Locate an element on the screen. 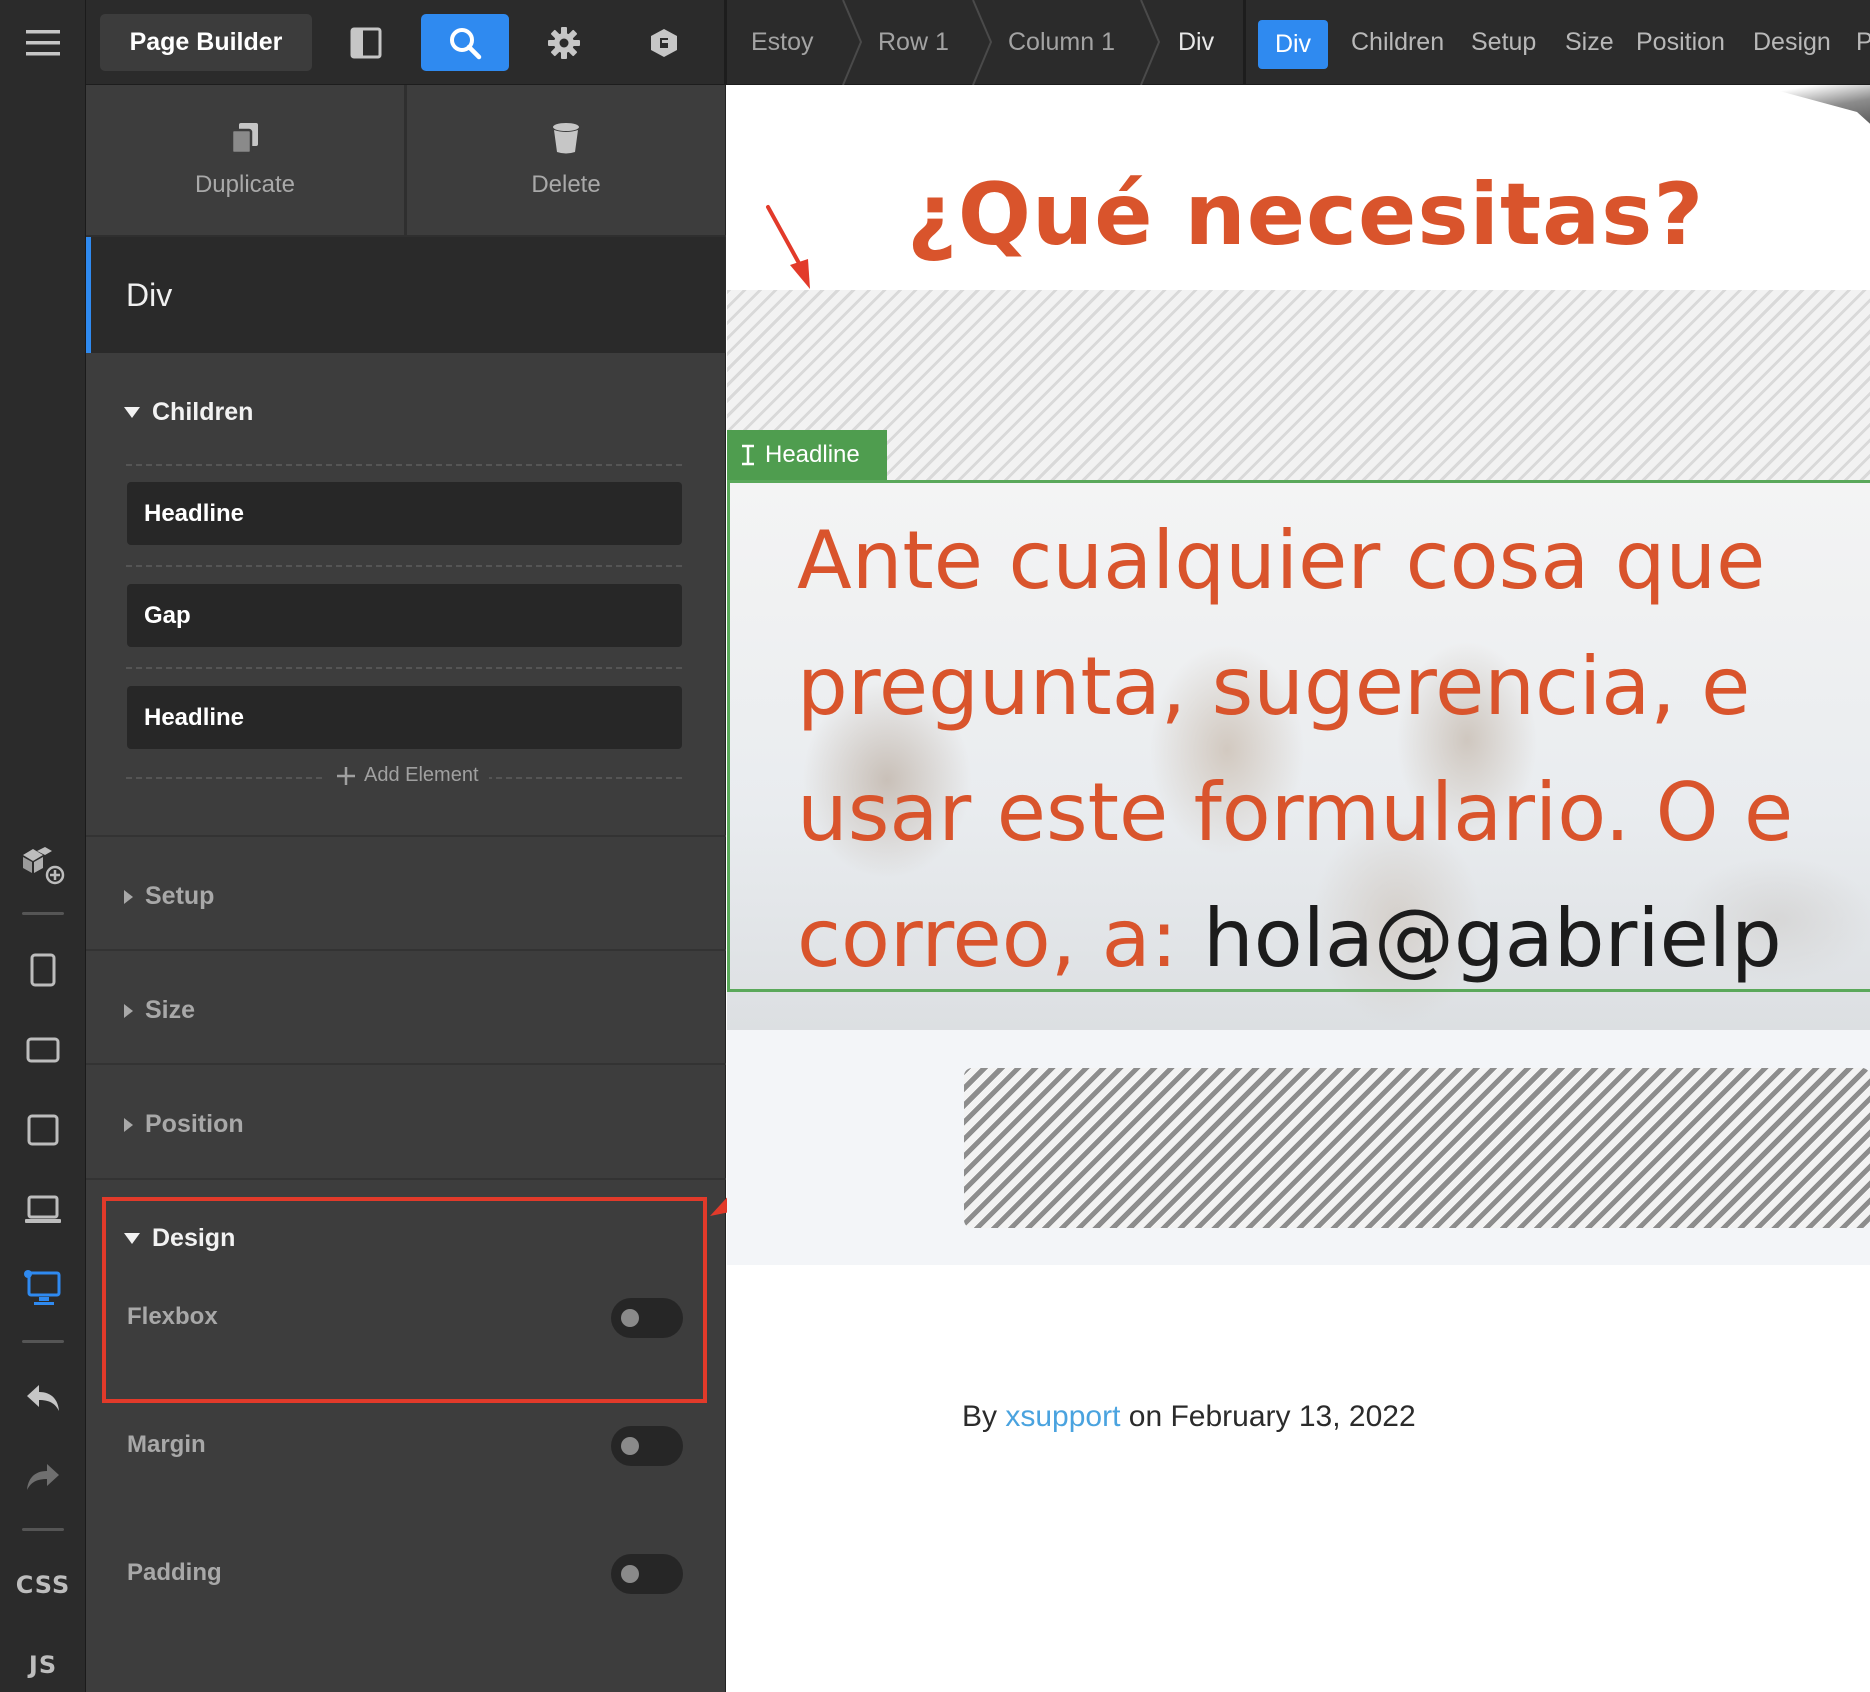 The height and width of the screenshot is (1692, 1870). mobile-portrait-icon is located at coordinates (43, 970).